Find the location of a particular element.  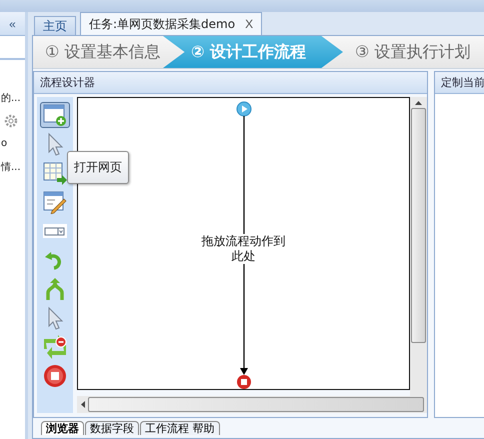

vertical-scrollbar is located at coordinates (418, 246).